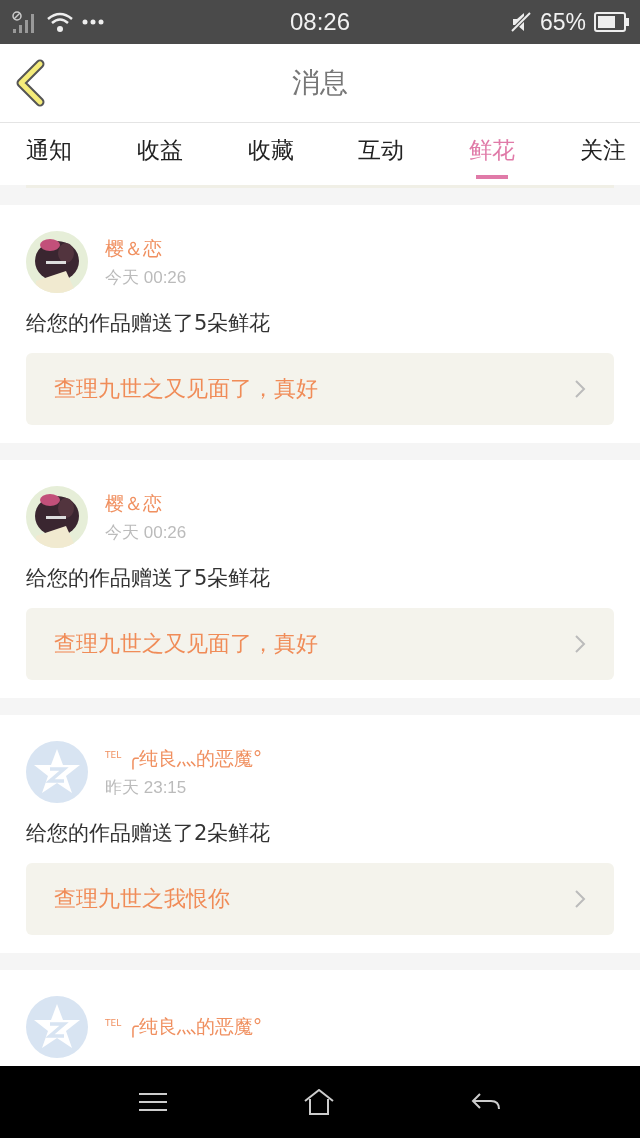 Image resolution: width=640 pixels, height=1138 pixels. Describe the element at coordinates (319, 1102) in the screenshot. I see `home-icon` at that location.